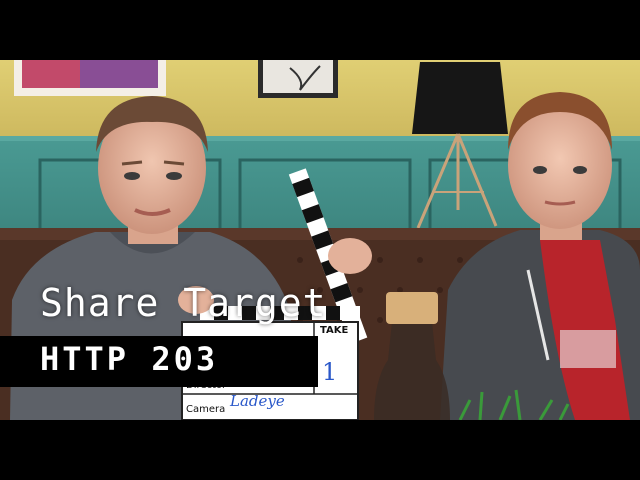 Image resolution: width=640 pixels, height=480 pixels. I want to click on series-name: HTTP 203, so click(129, 359).